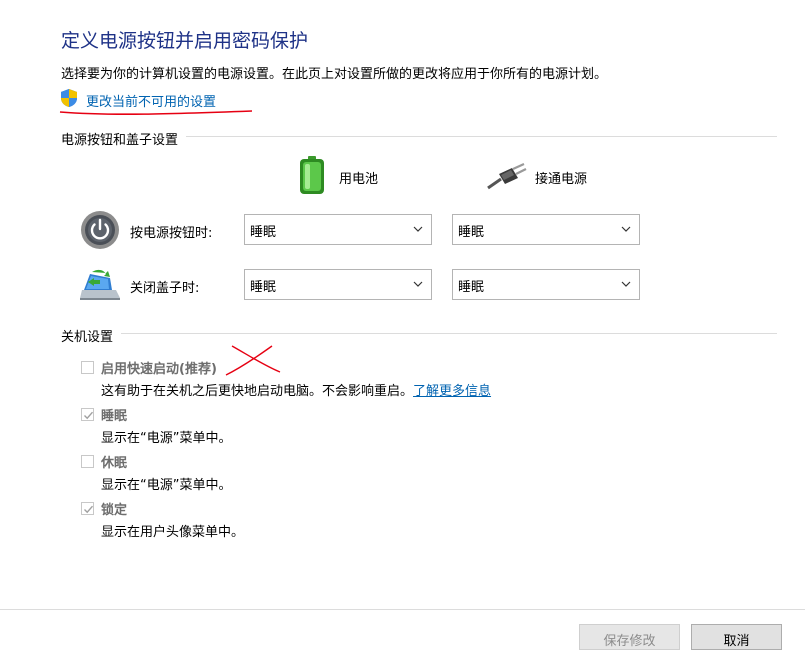 The width and height of the screenshot is (805, 662). Describe the element at coordinates (124, 138) in the screenshot. I see `power-section-label: 电源按钮和盖子设置` at that location.